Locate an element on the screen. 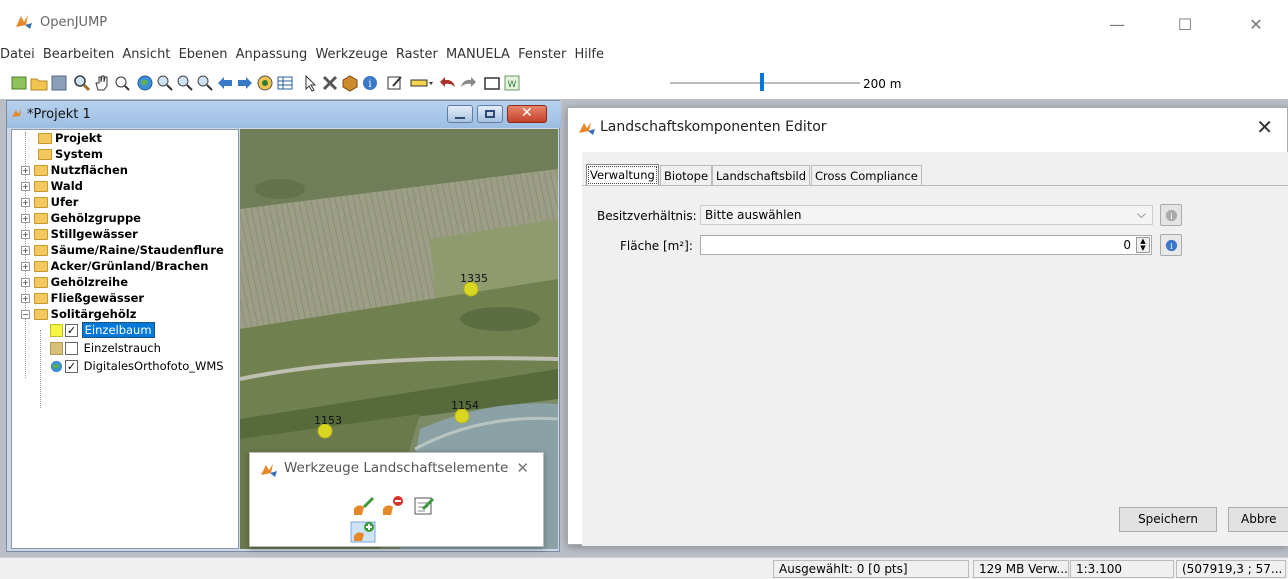 This screenshot has height=579, width=1288. project-titlebar: *Projekt 1 ✕ is located at coordinates (284, 114).